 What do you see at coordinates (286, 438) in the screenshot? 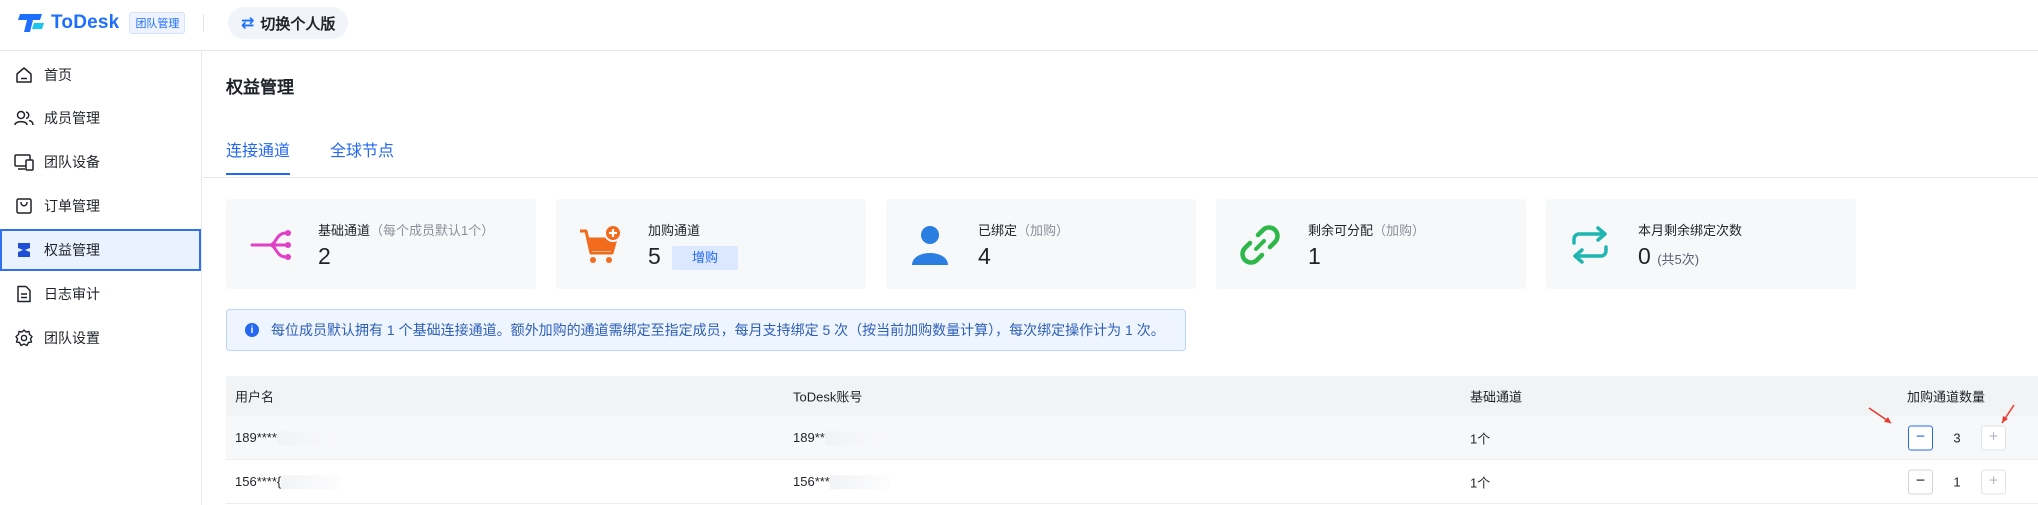
I see `username-cell: 189****` at bounding box center [286, 438].